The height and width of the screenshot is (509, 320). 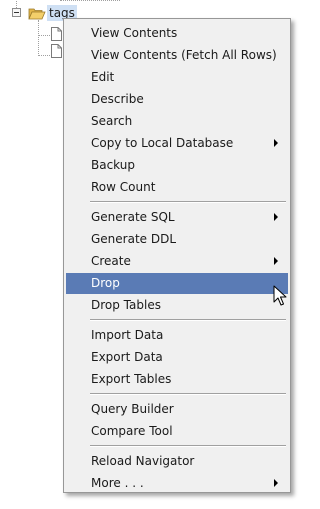 What do you see at coordinates (105, 283) in the screenshot?
I see `menu-item-label: Drop` at bounding box center [105, 283].